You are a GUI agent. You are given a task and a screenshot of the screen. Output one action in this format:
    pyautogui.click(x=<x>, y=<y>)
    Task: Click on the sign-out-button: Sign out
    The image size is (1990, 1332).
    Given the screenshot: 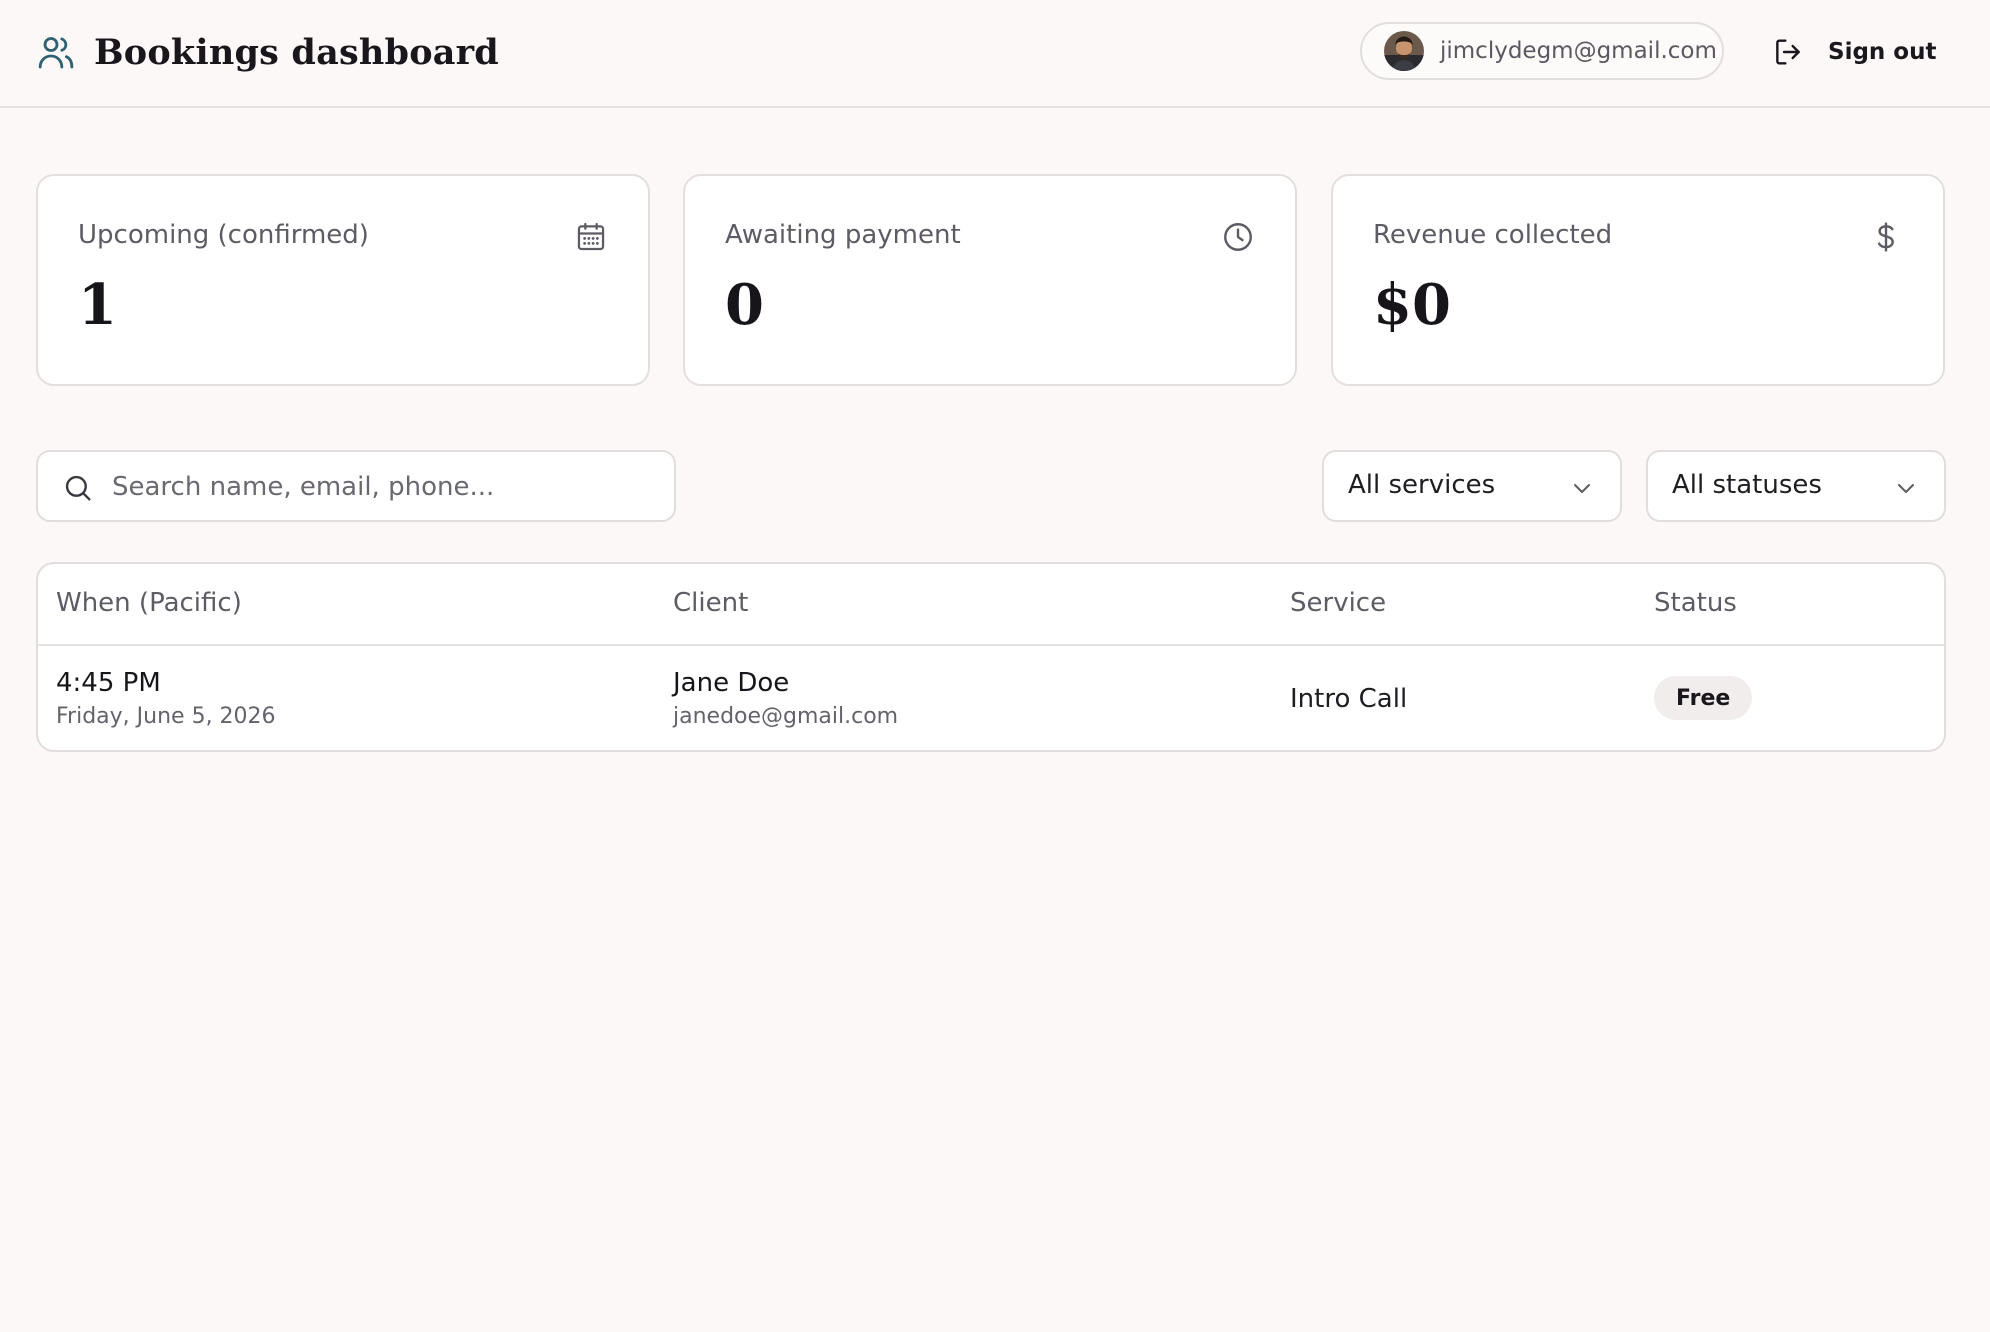 What is the action you would take?
    pyautogui.click(x=1854, y=52)
    